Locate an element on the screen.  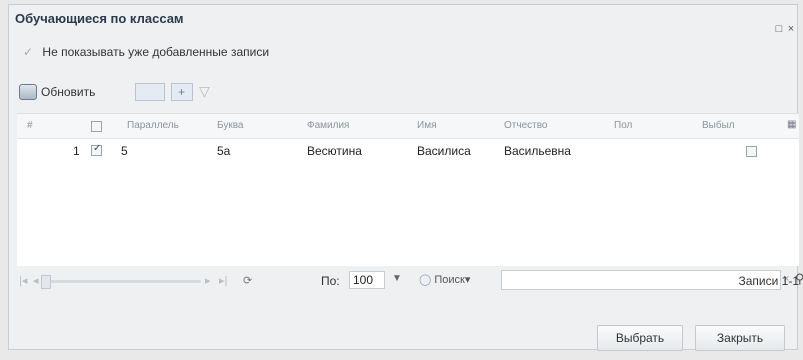
close-button: Закрыть is located at coordinates (740, 338).